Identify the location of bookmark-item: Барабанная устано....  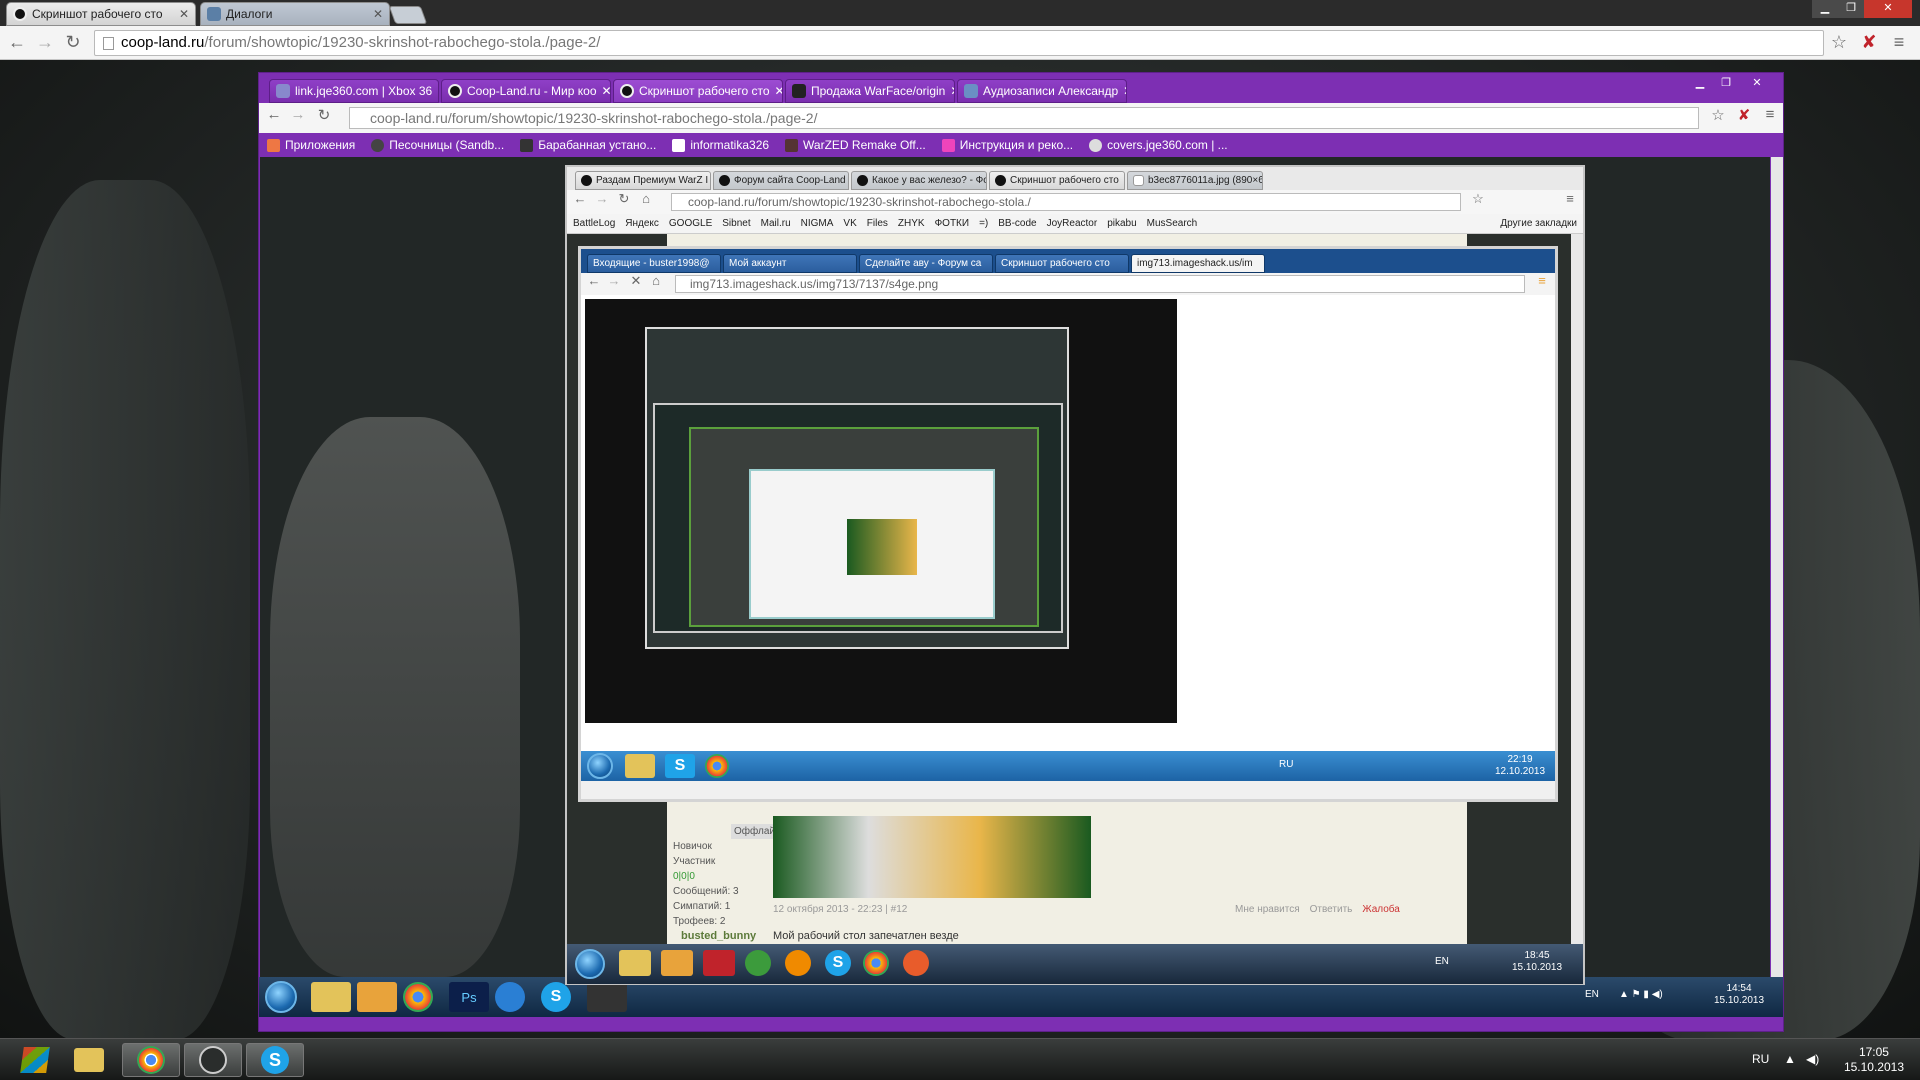
(588, 145).